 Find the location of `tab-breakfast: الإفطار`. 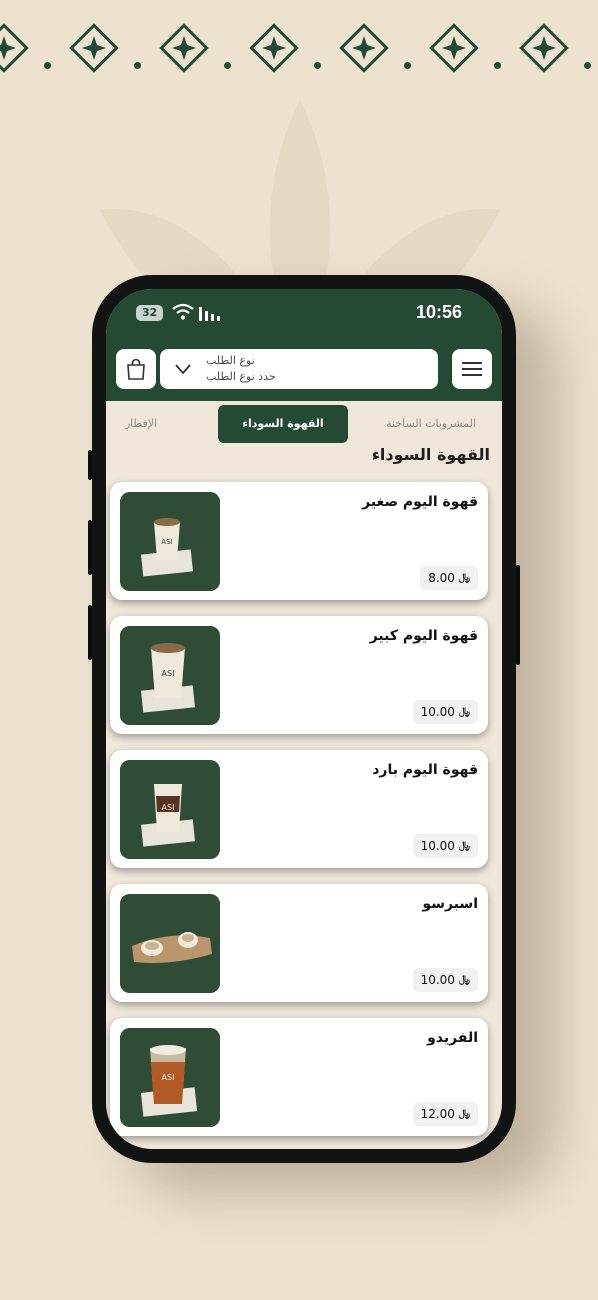

tab-breakfast: الإفطار is located at coordinates (141, 424).